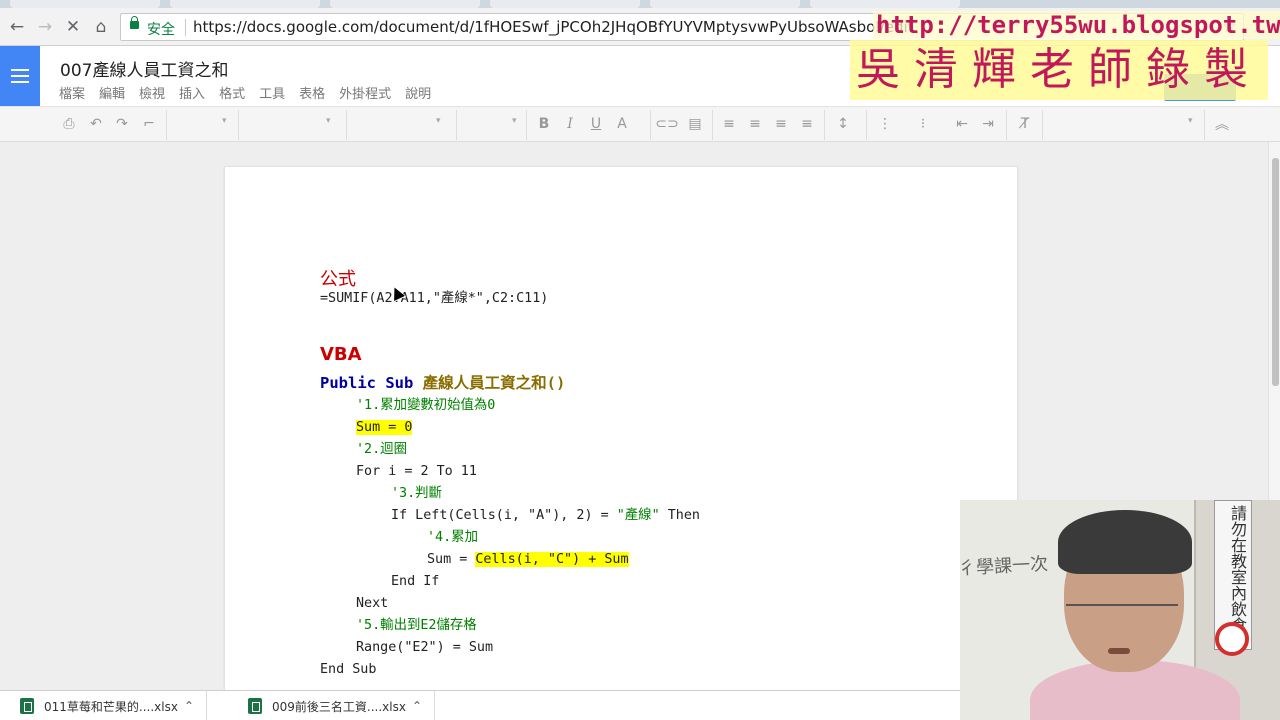 Image resolution: width=1280 pixels, height=720 pixels. I want to click on font-size-dropdown-chevron-icon: ▾, so click(514, 121).